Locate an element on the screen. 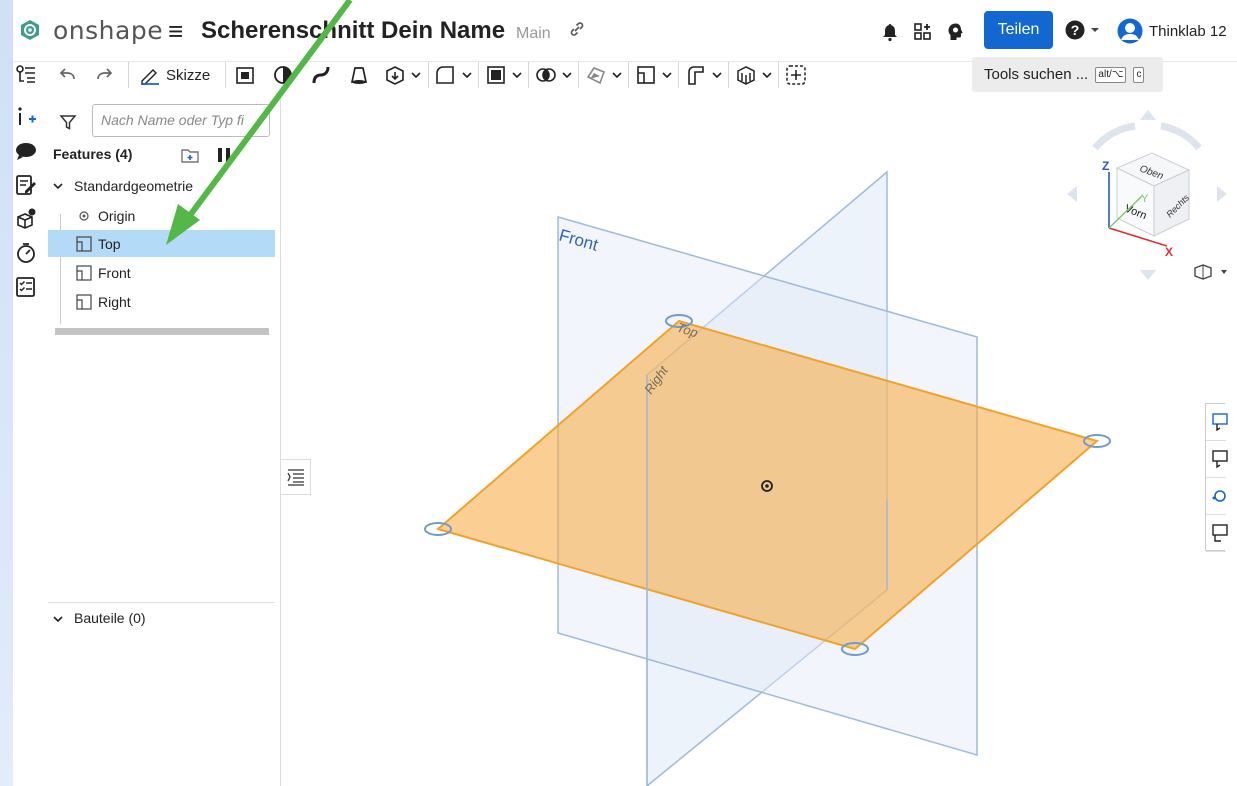 The width and height of the screenshot is (1237, 786). display-states-button is located at coordinates (1217, 533).